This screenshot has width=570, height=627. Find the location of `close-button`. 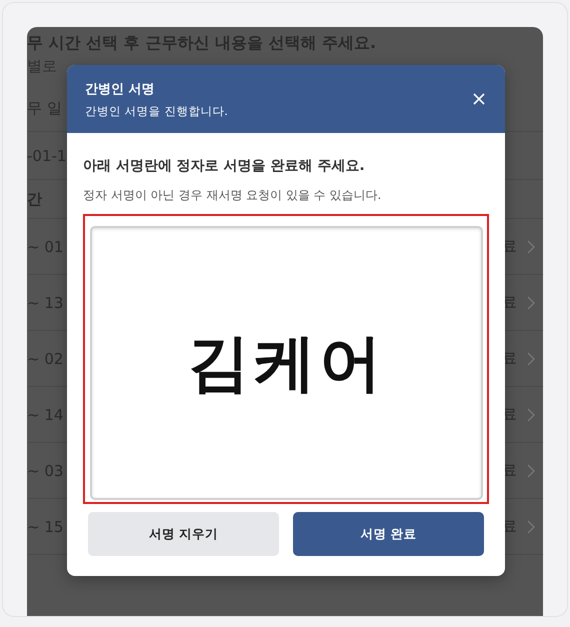

close-button is located at coordinates (479, 99).